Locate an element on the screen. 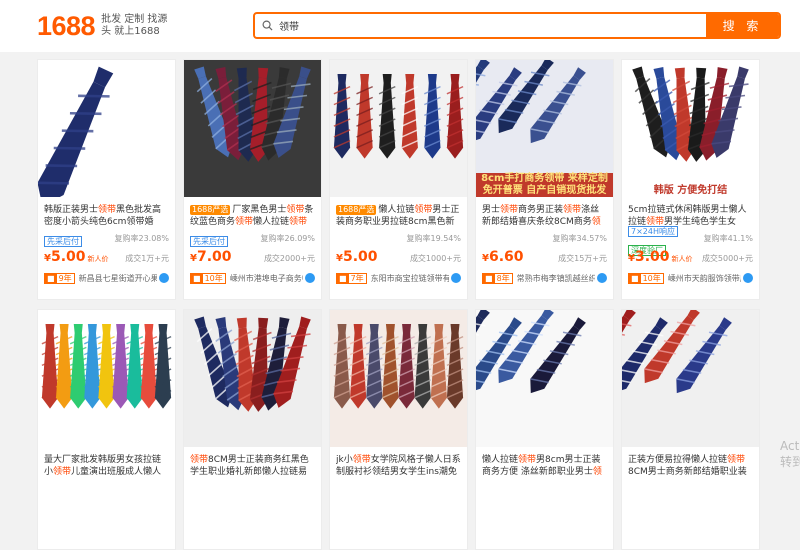  repurchase-rate: 复购率41.1% is located at coordinates (728, 238).